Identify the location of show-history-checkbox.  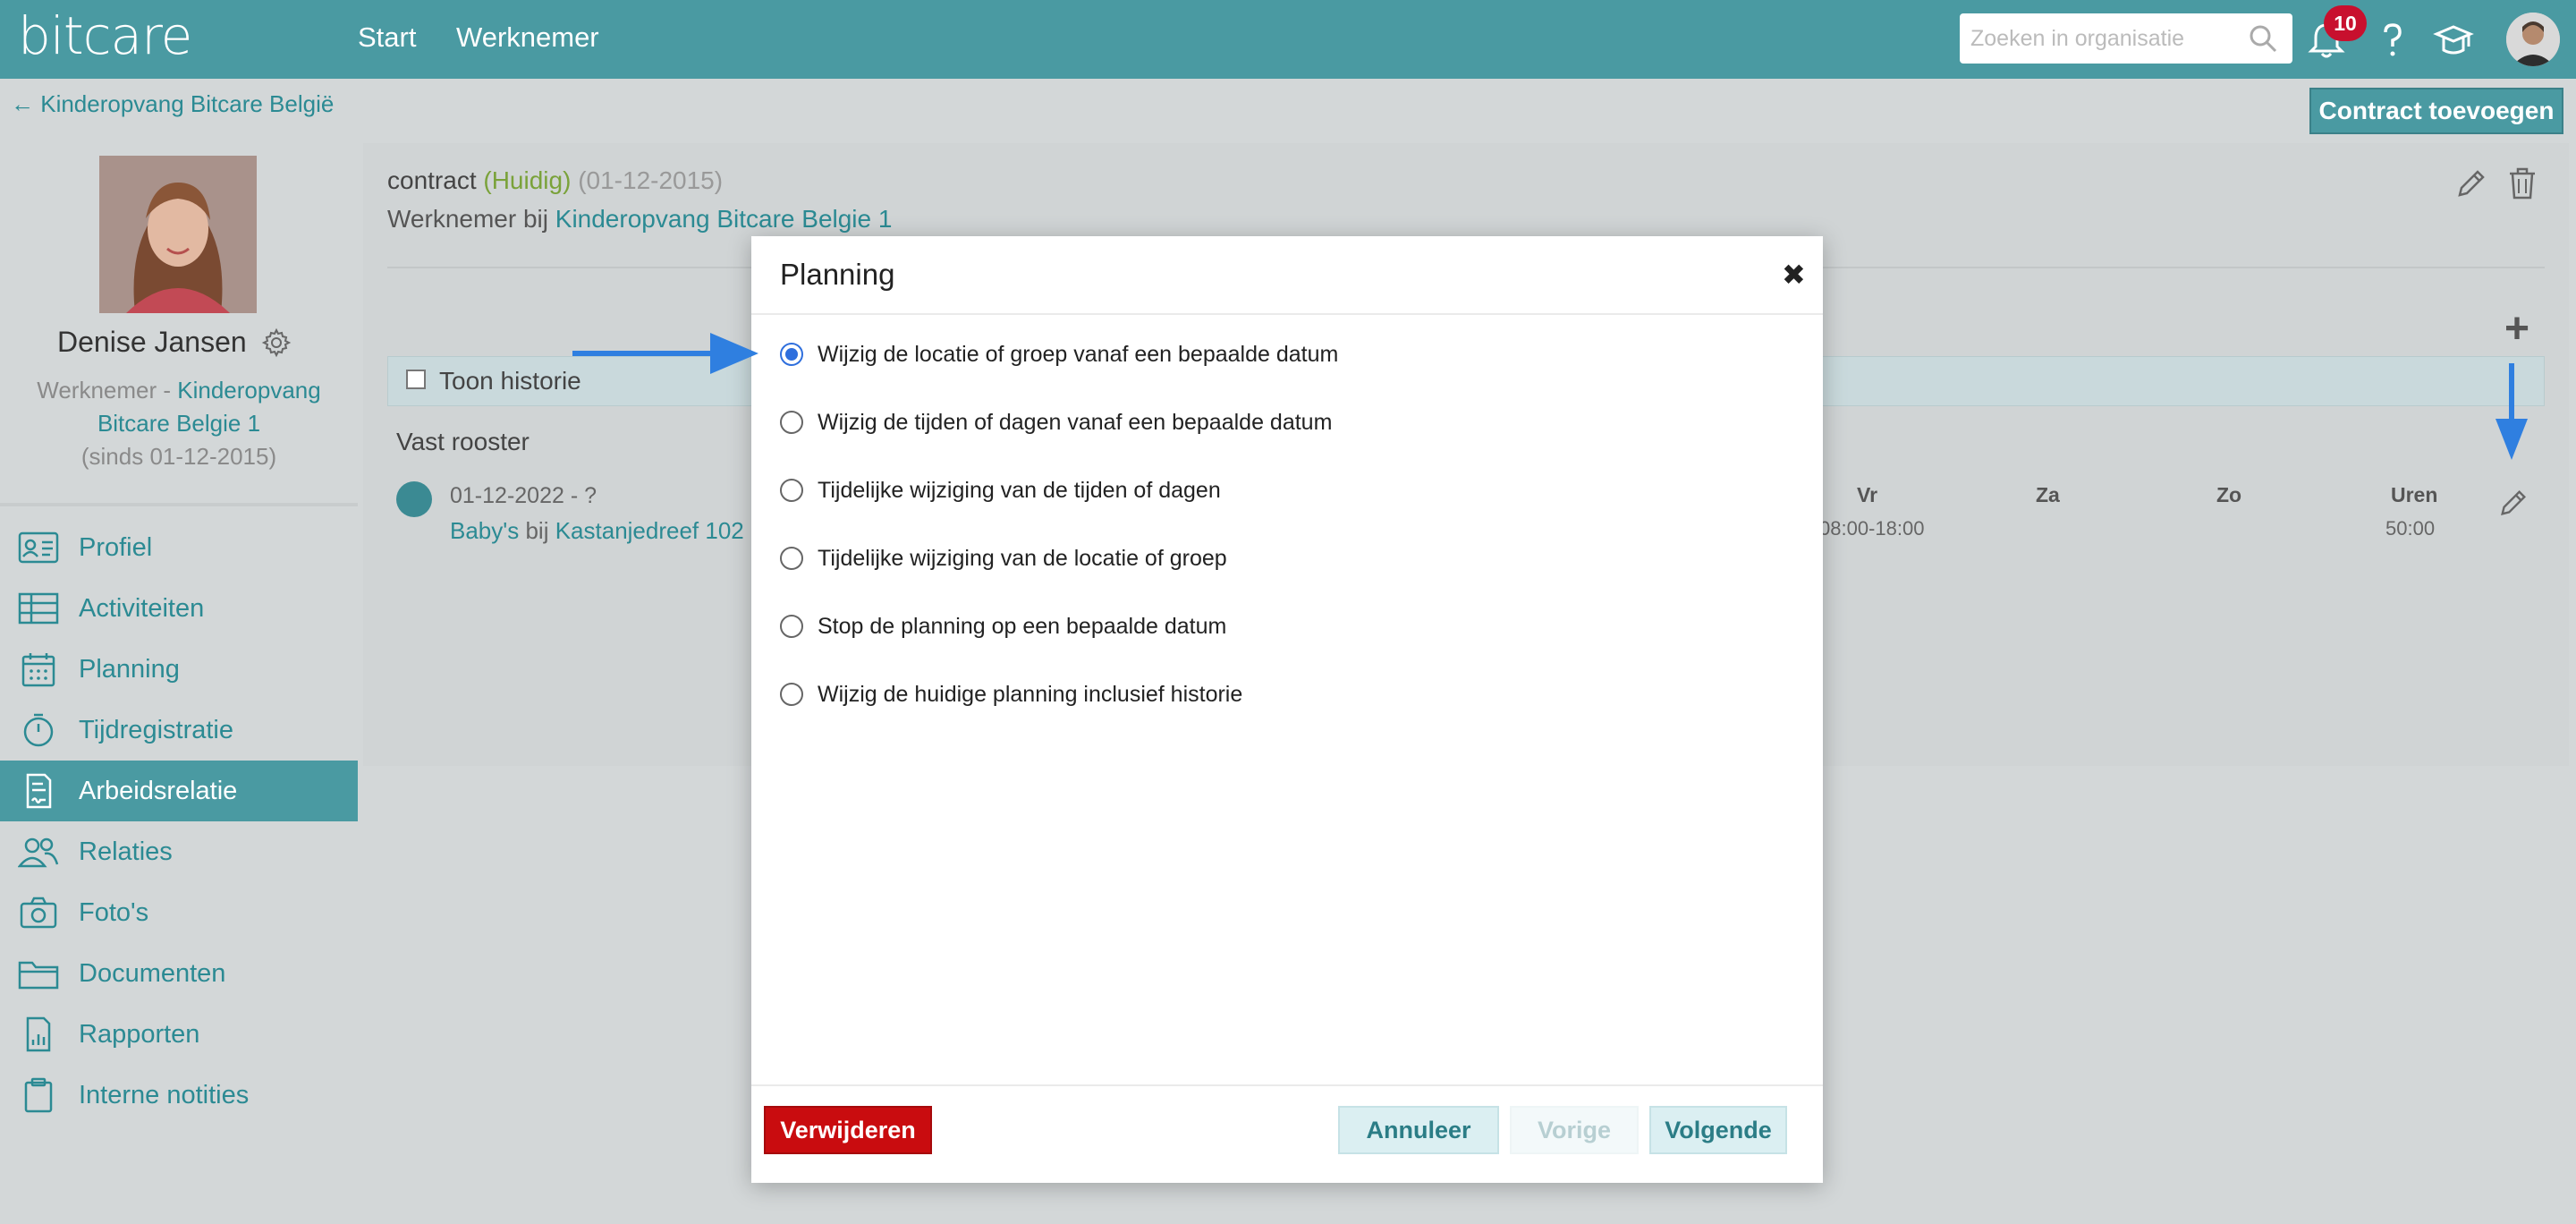
(416, 380).